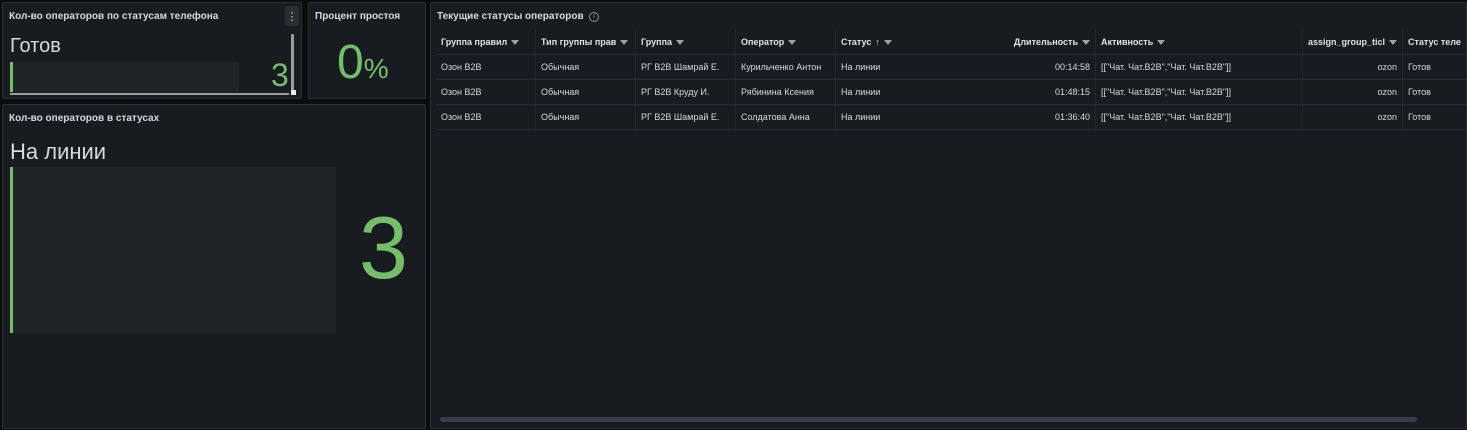 Image resolution: width=1467 pixels, height=430 pixels. What do you see at coordinates (786, 42) in the screenshot?
I see `column-header-operator: Оператор` at bounding box center [786, 42].